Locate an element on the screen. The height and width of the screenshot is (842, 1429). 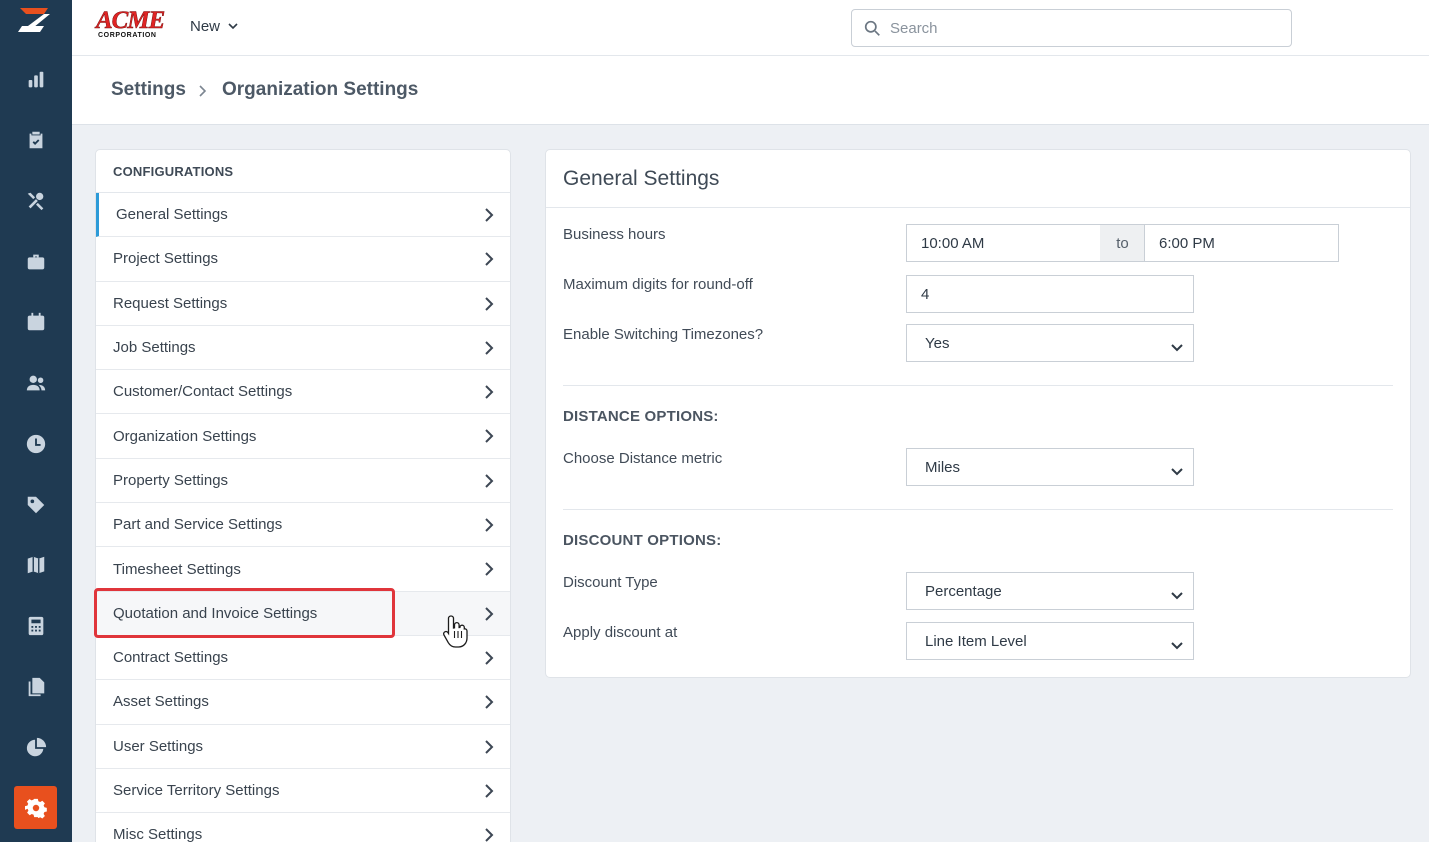
distance-metric-select: Miles is located at coordinates (1050, 467).